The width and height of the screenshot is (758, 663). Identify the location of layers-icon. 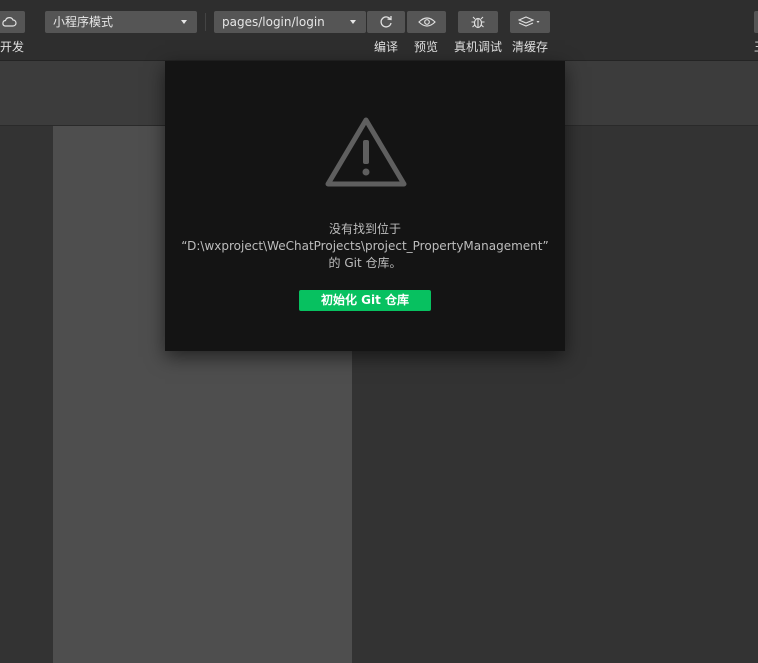
(530, 22).